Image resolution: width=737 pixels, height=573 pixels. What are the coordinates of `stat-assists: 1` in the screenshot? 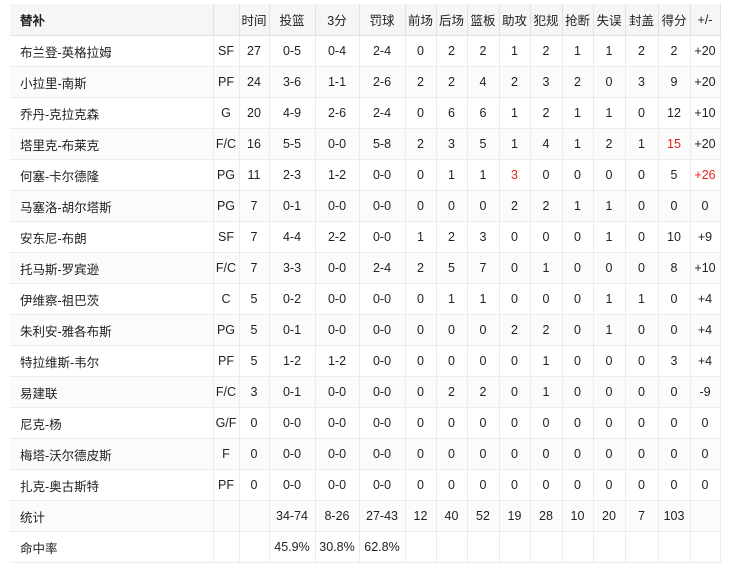 It's located at (515, 51).